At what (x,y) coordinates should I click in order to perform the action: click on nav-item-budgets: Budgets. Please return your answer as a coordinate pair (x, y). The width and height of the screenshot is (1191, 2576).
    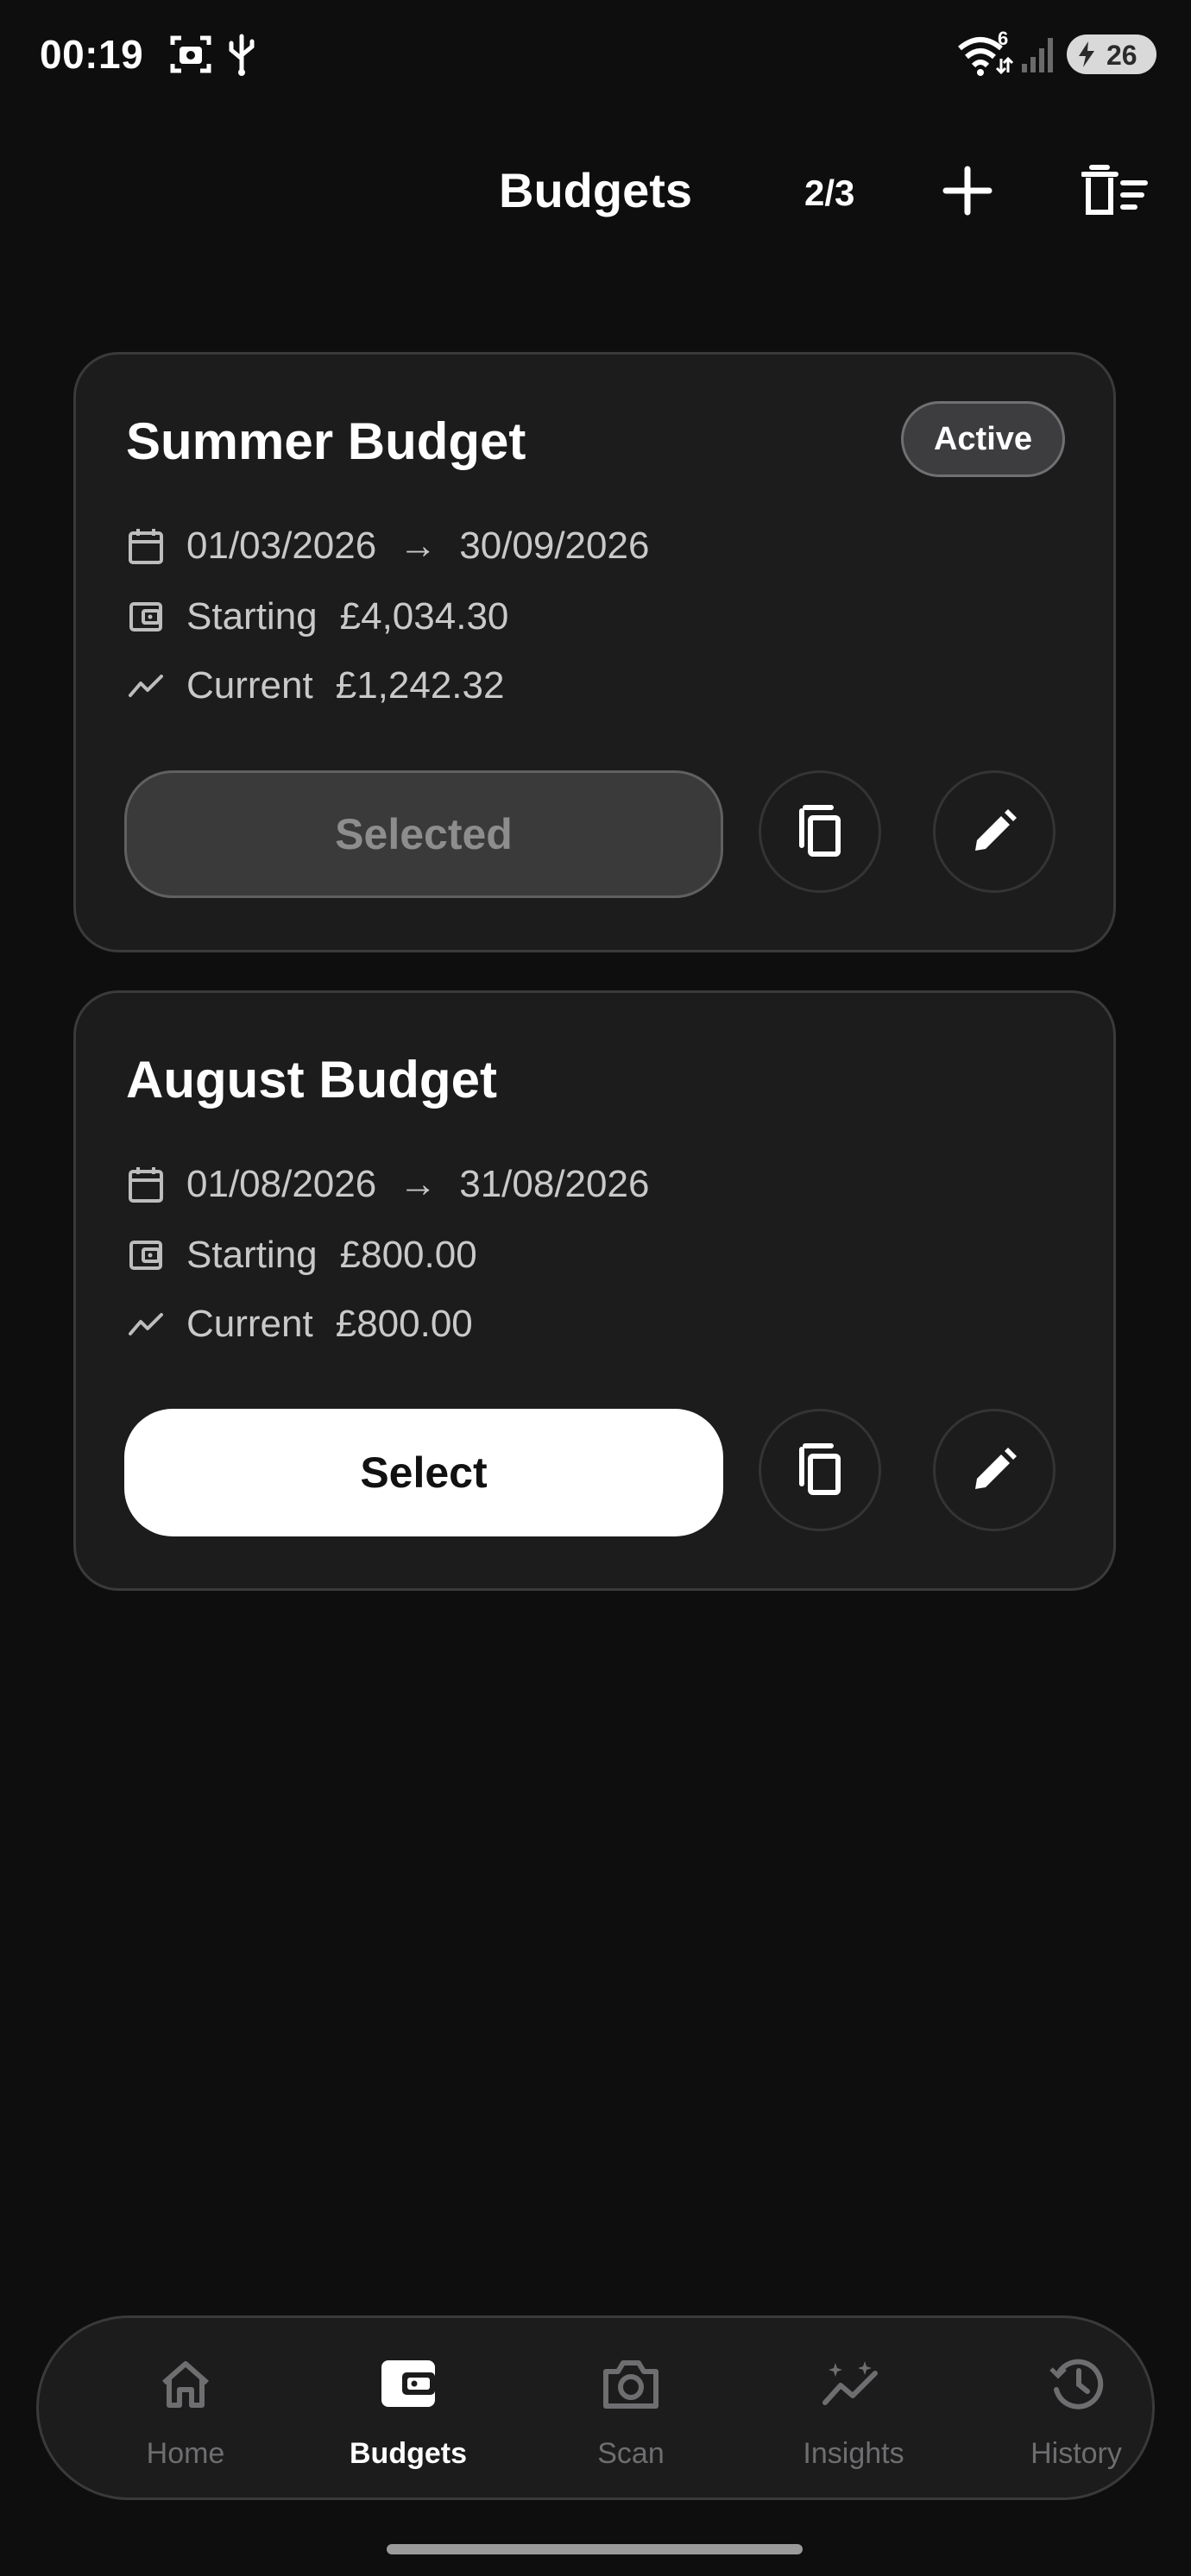
    Looking at the image, I should click on (408, 2410).